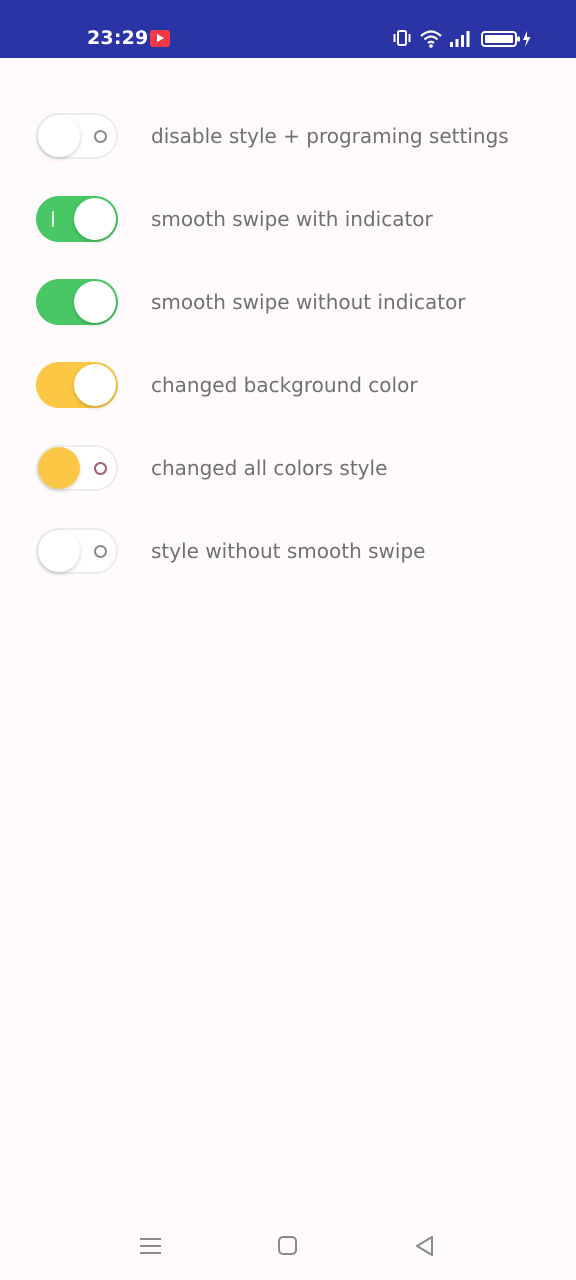 This screenshot has height=1280, width=576. I want to click on switch-label: style without smooth swipe, so click(288, 551).